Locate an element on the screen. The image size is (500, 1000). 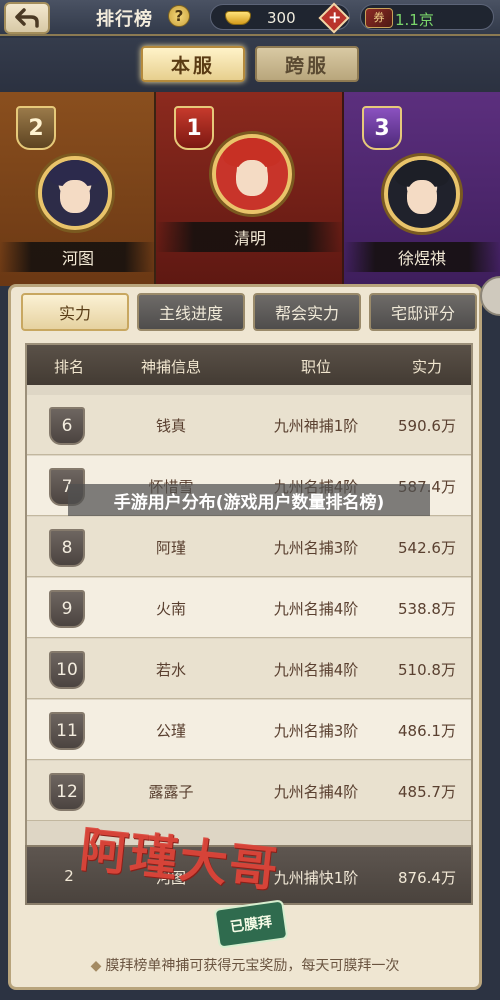
table-row: 9 火南 九州名捕4阶 538.8万 is located at coordinates (249, 608).